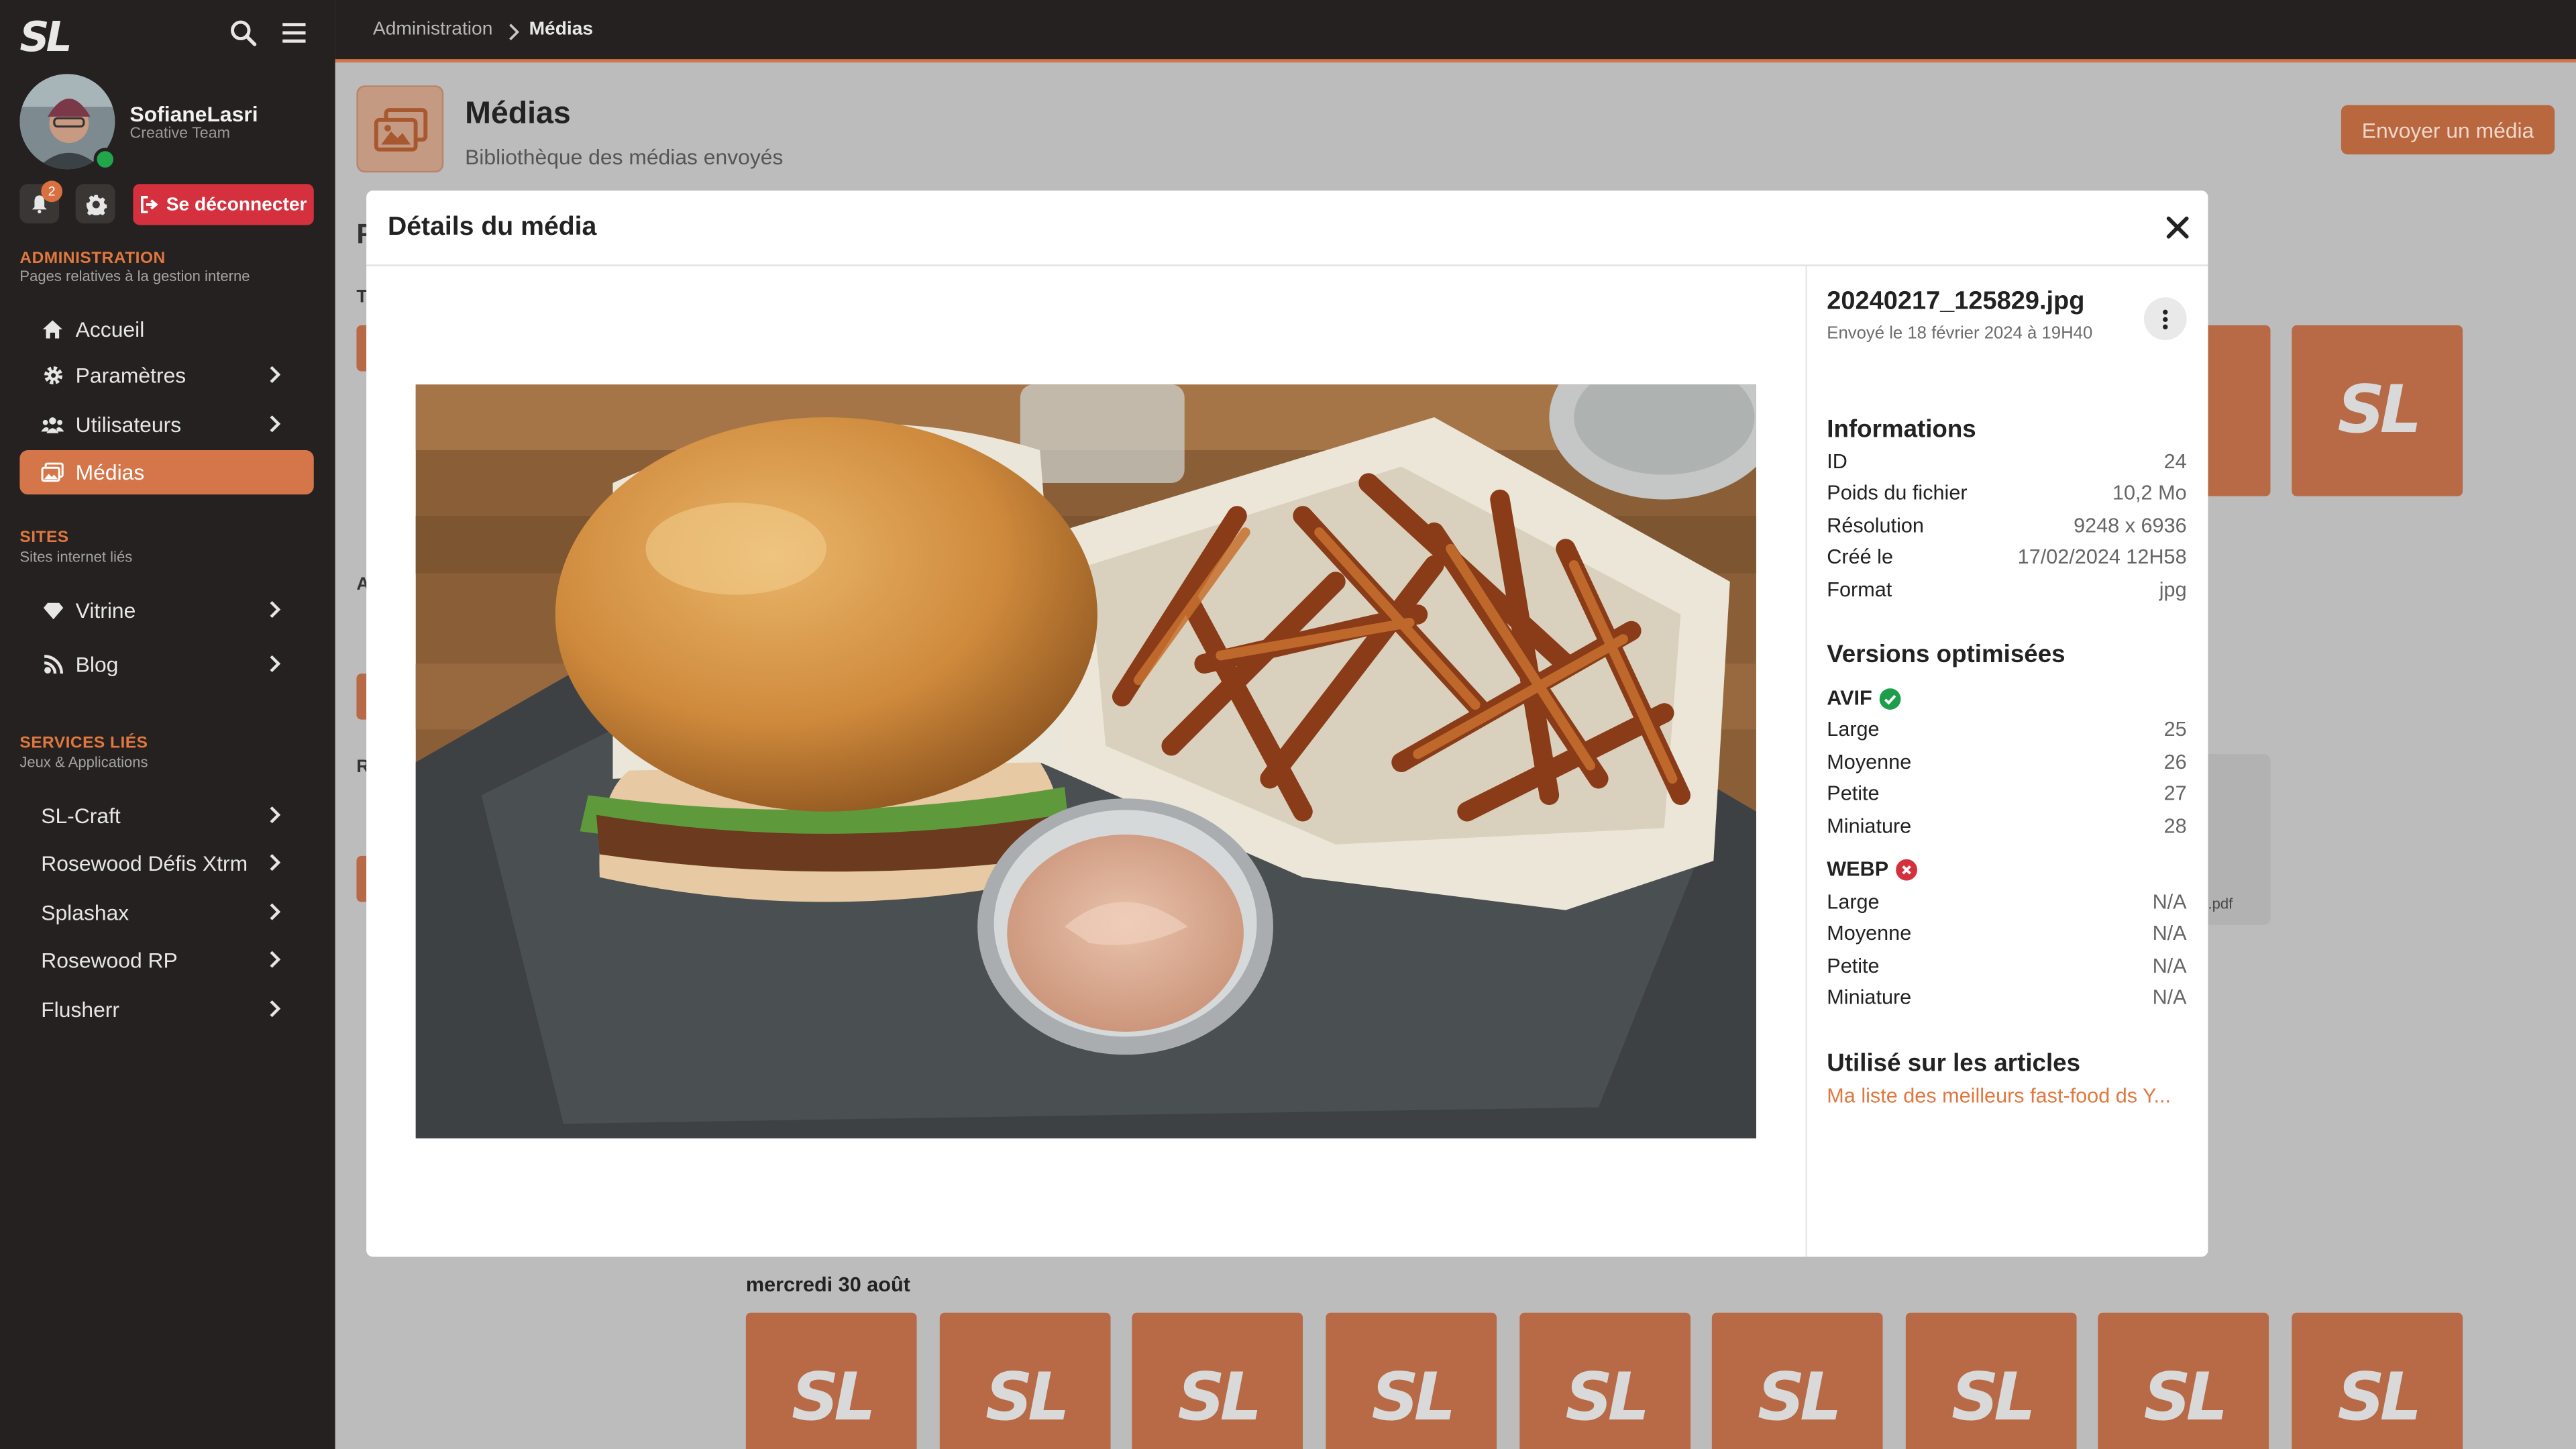 The image size is (2576, 1449). What do you see at coordinates (243, 33) in the screenshot?
I see `search-icon` at bounding box center [243, 33].